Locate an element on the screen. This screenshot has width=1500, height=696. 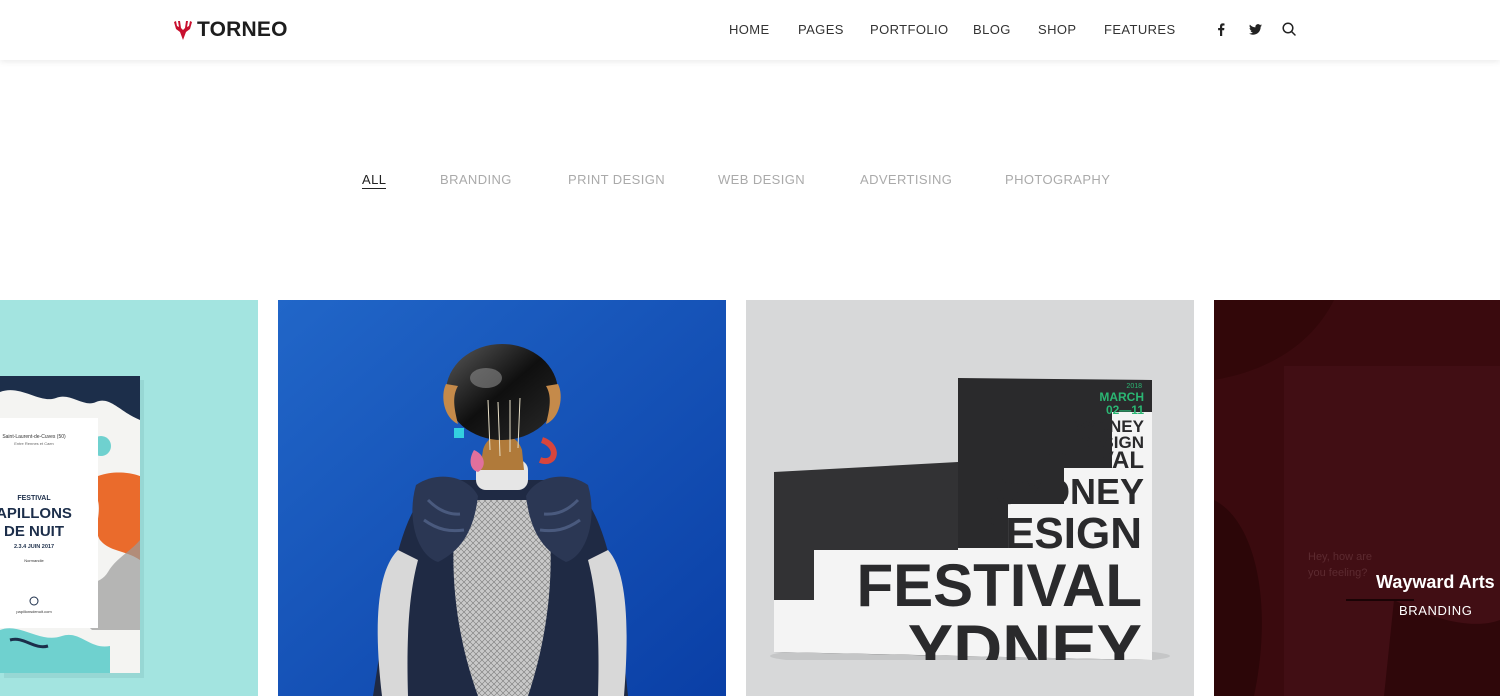
filter-branding: BRANDING is located at coordinates (476, 179).